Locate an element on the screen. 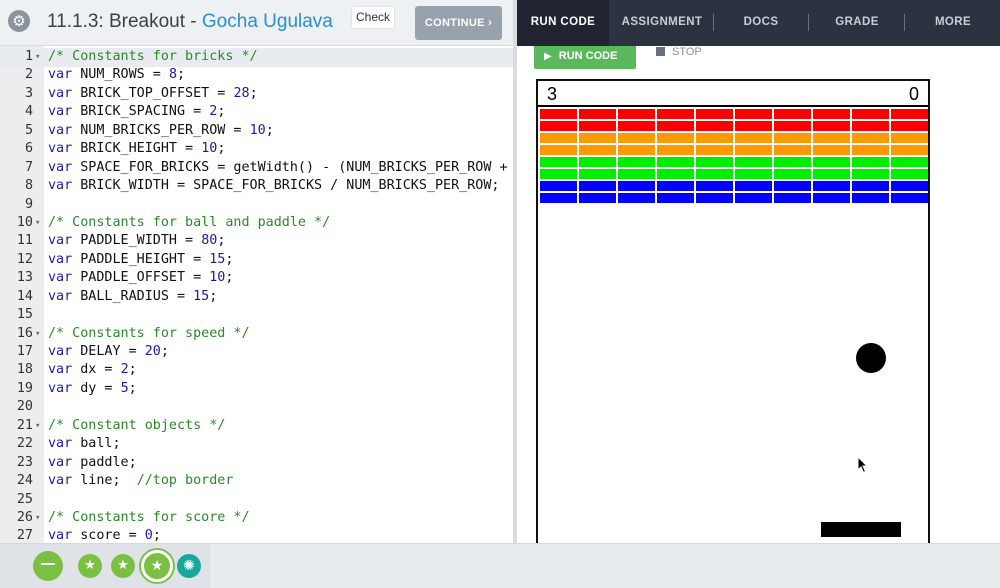 This screenshot has width=1000, height=588. code-line: 2 var NUM_ROWS = 8; is located at coordinates (256, 75).